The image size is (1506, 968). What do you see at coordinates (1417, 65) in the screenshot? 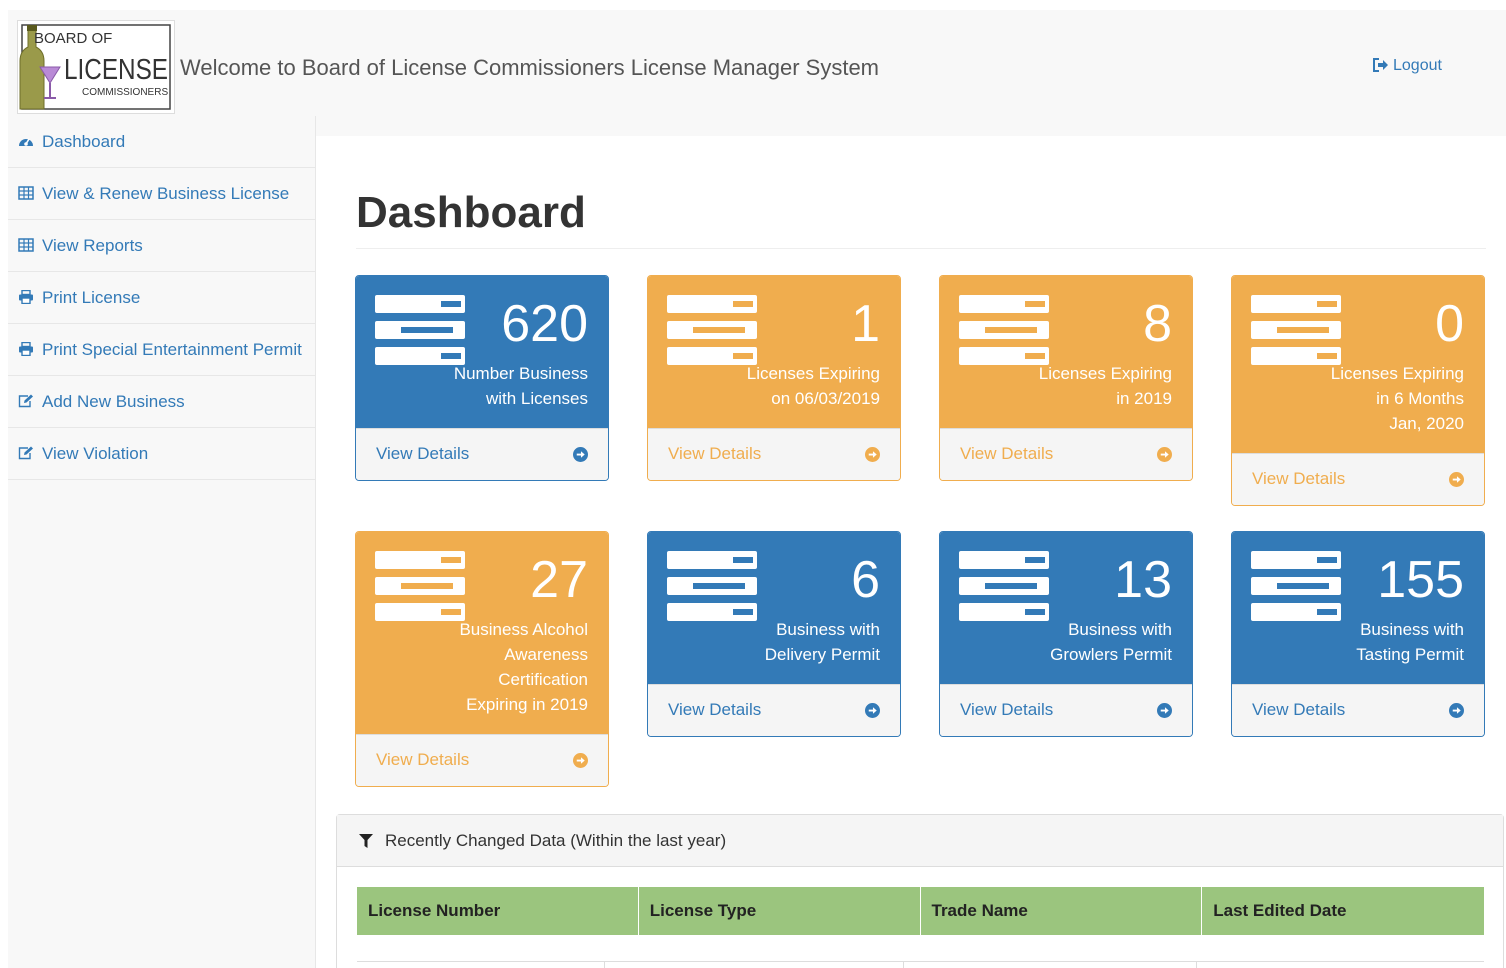
I see `logout-label: Logout` at bounding box center [1417, 65].